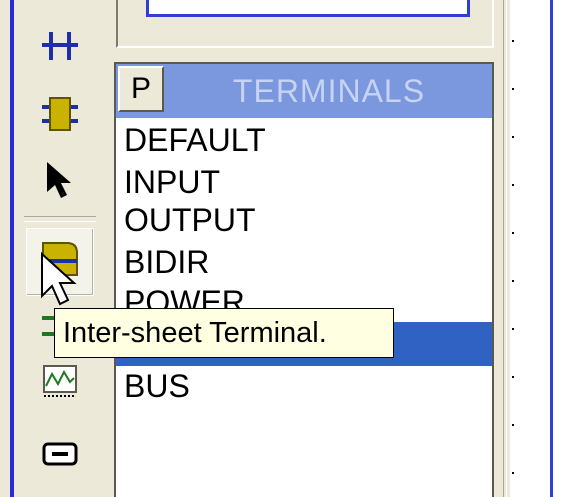 This screenshot has width=576, height=497. I want to click on mouse-cursor-icon, so click(60, 282).